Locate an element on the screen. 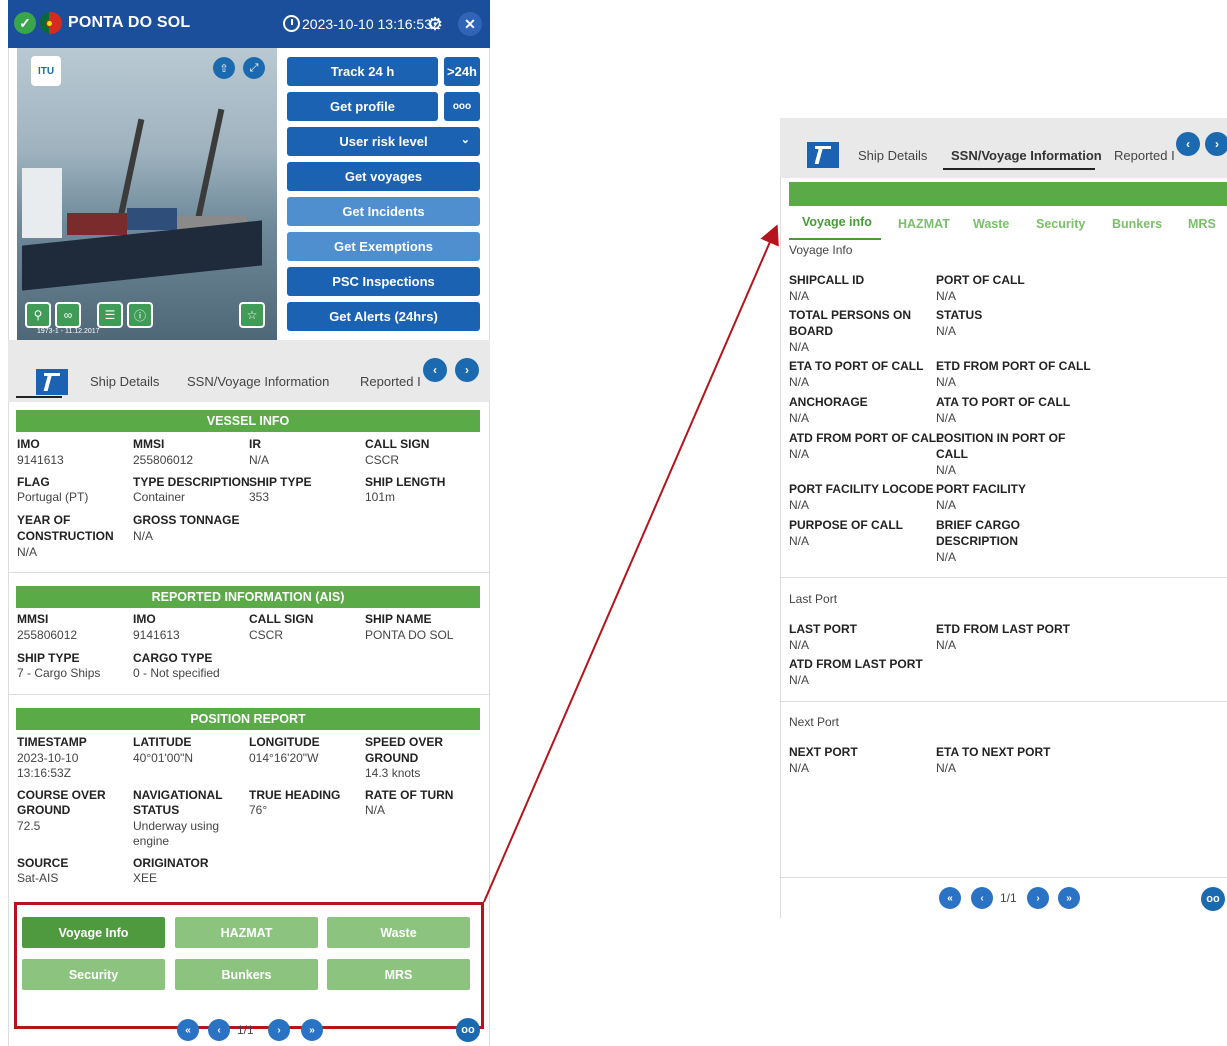 The width and height of the screenshot is (1227, 1046). info-card-icon: ⓘ is located at coordinates (140, 315).